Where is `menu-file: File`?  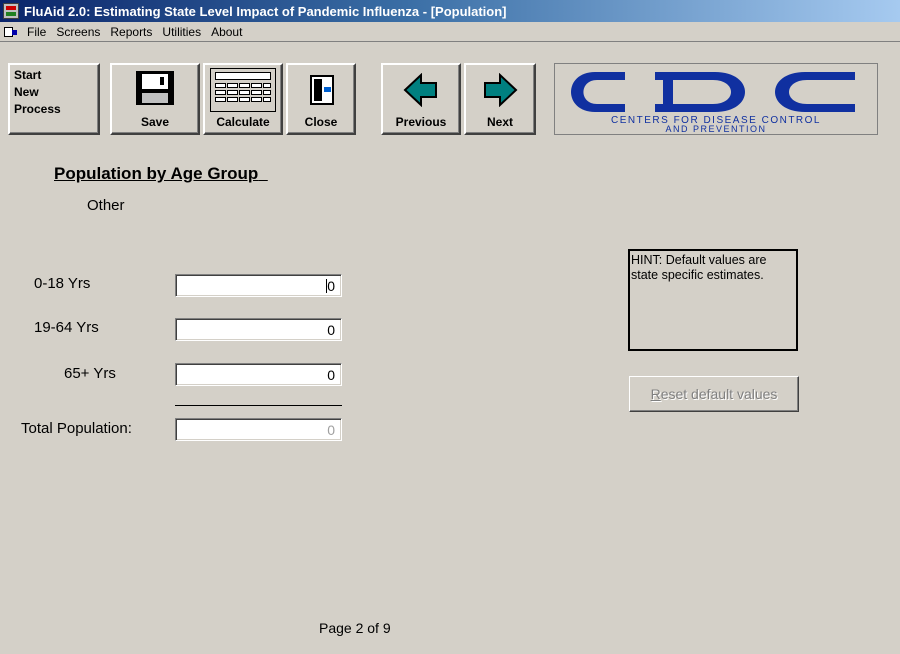
menu-file: File is located at coordinates (36, 32).